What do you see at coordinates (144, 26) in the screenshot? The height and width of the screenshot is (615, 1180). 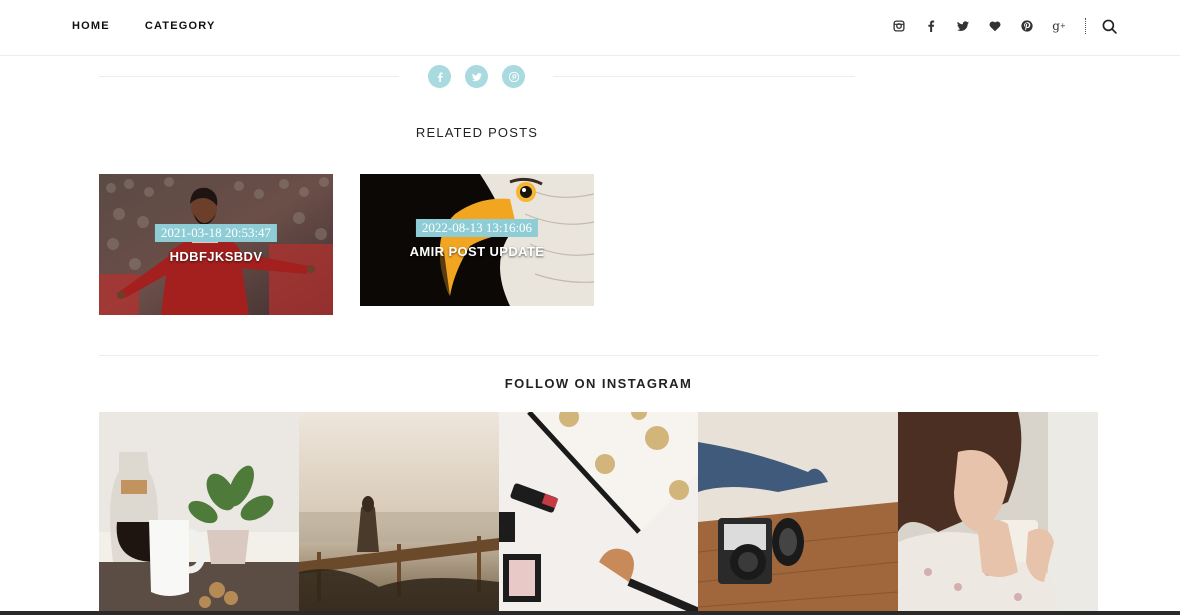 I see `main-menu: HOME CATEGORY` at bounding box center [144, 26].